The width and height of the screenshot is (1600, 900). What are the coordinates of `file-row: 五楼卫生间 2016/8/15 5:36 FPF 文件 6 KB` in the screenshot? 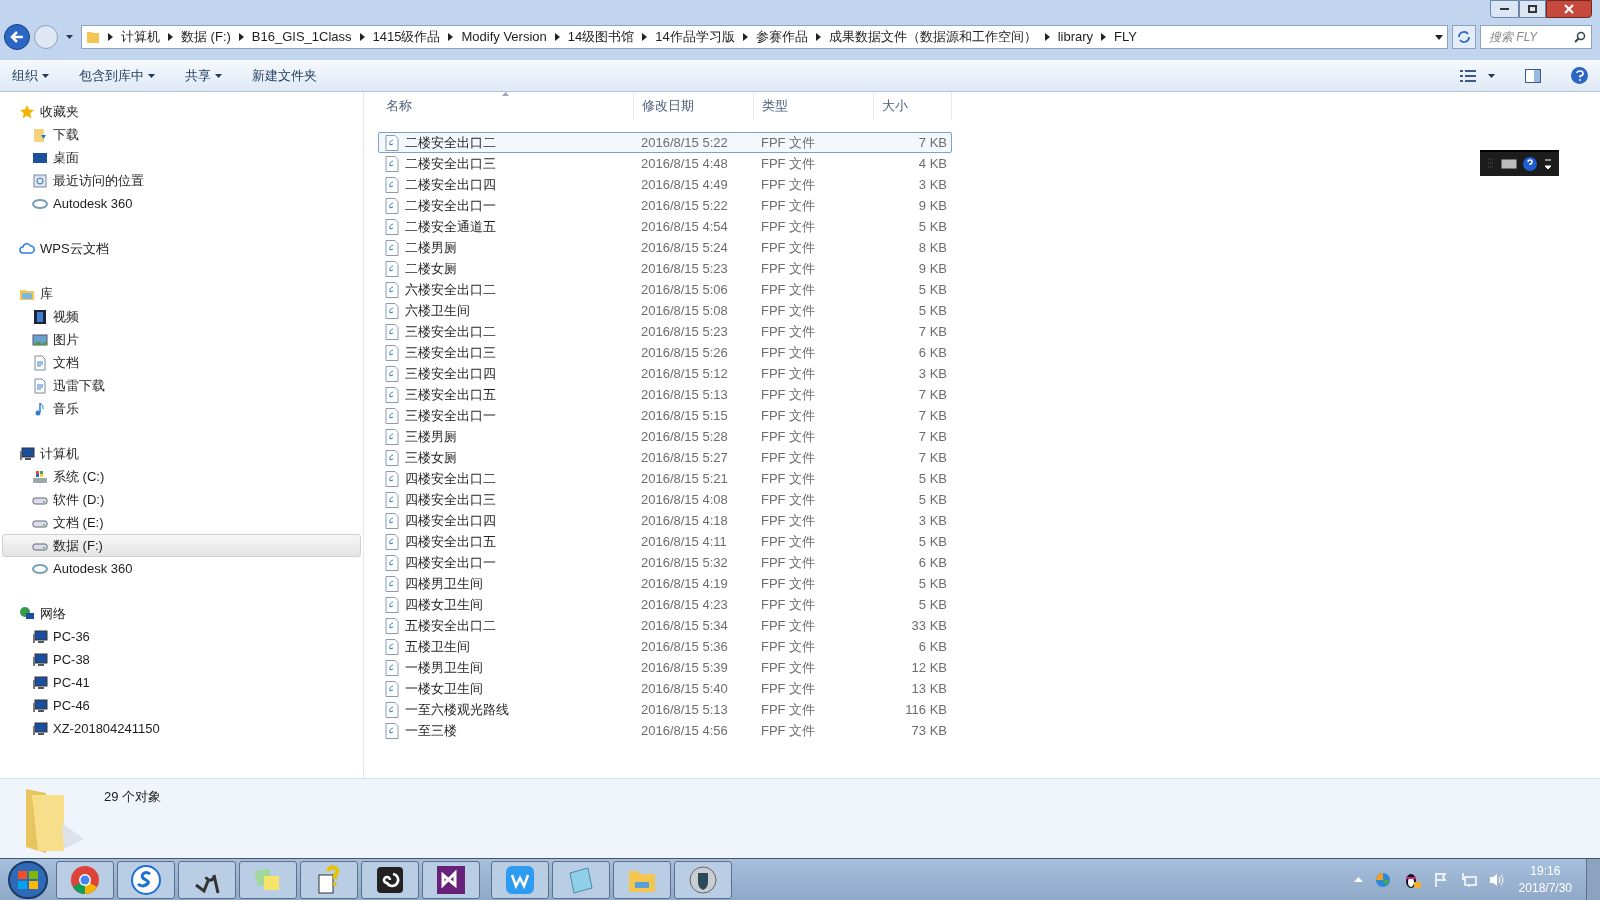 It's located at (665, 646).